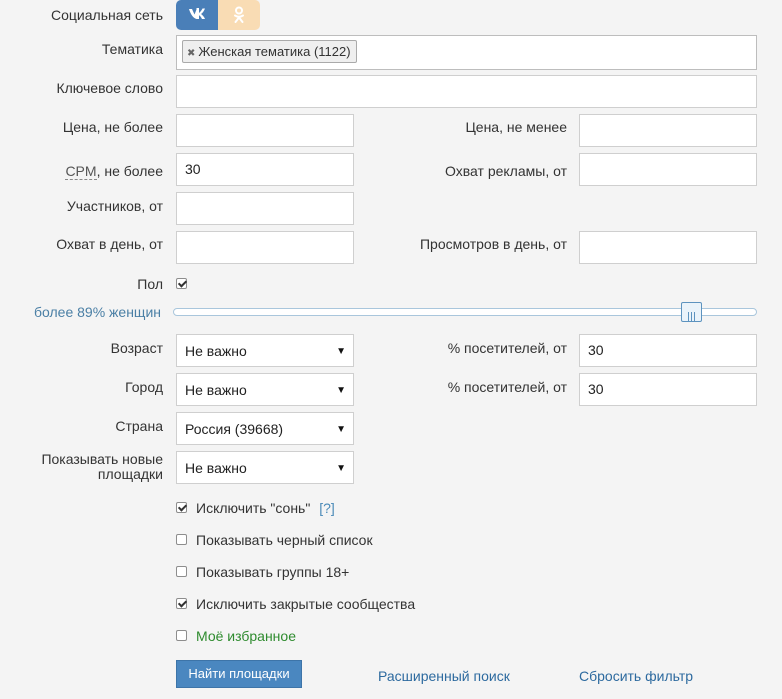  I want to click on vk-icon, so click(197, 15).